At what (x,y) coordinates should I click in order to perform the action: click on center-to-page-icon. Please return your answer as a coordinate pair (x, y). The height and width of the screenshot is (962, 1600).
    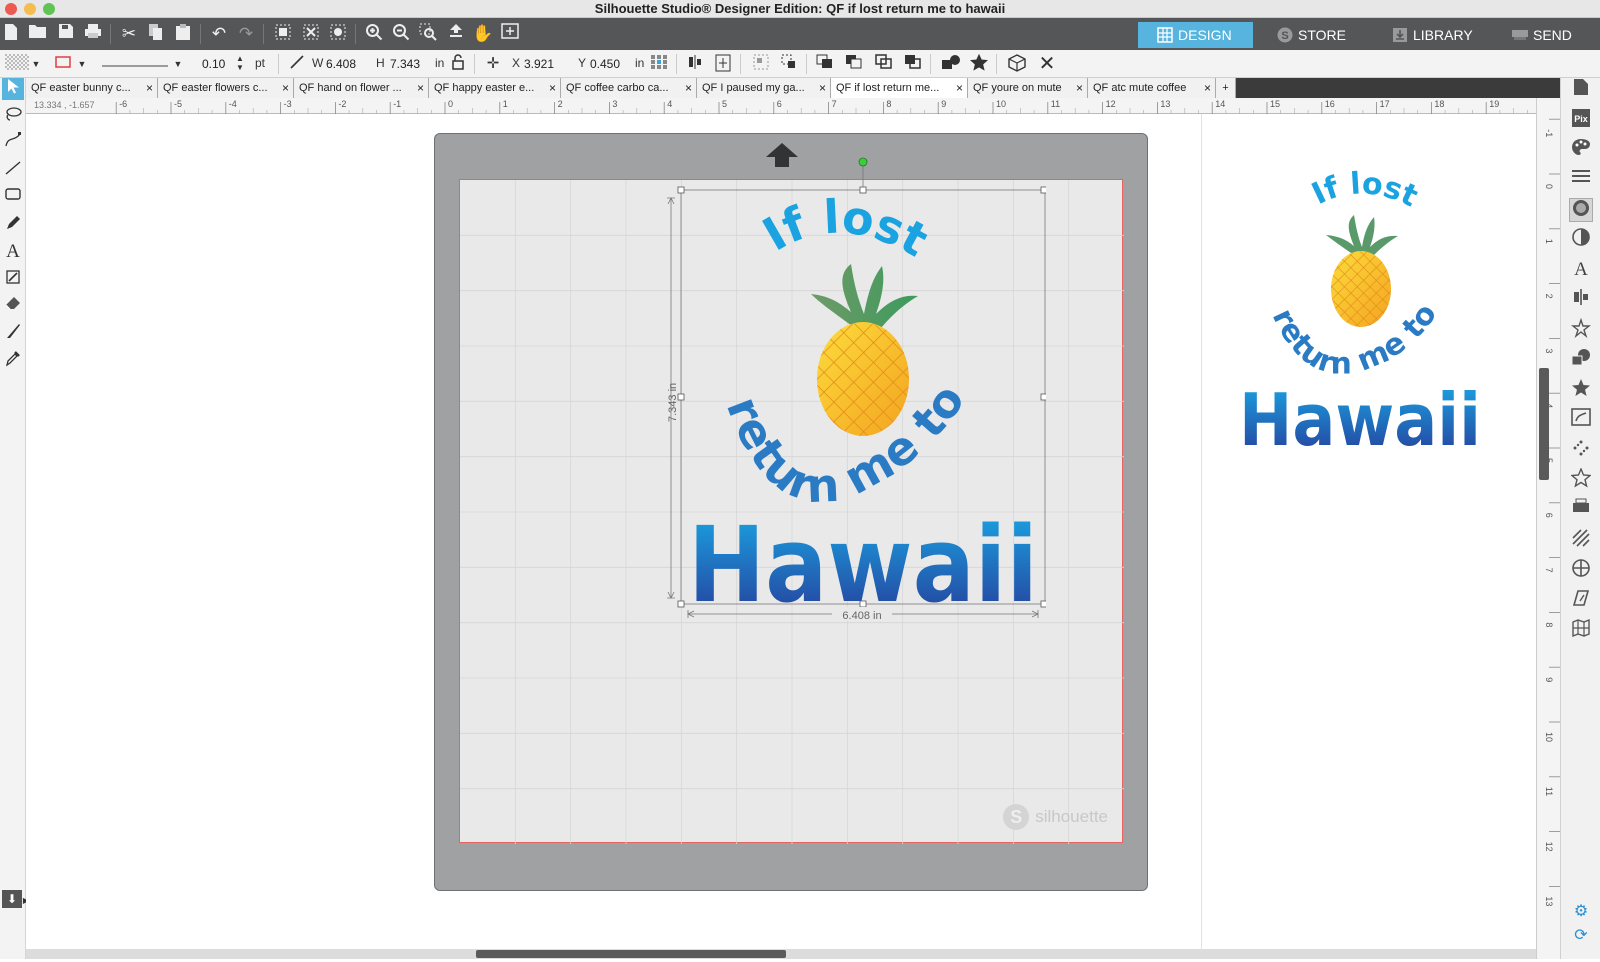
    Looking at the image, I should click on (723, 64).